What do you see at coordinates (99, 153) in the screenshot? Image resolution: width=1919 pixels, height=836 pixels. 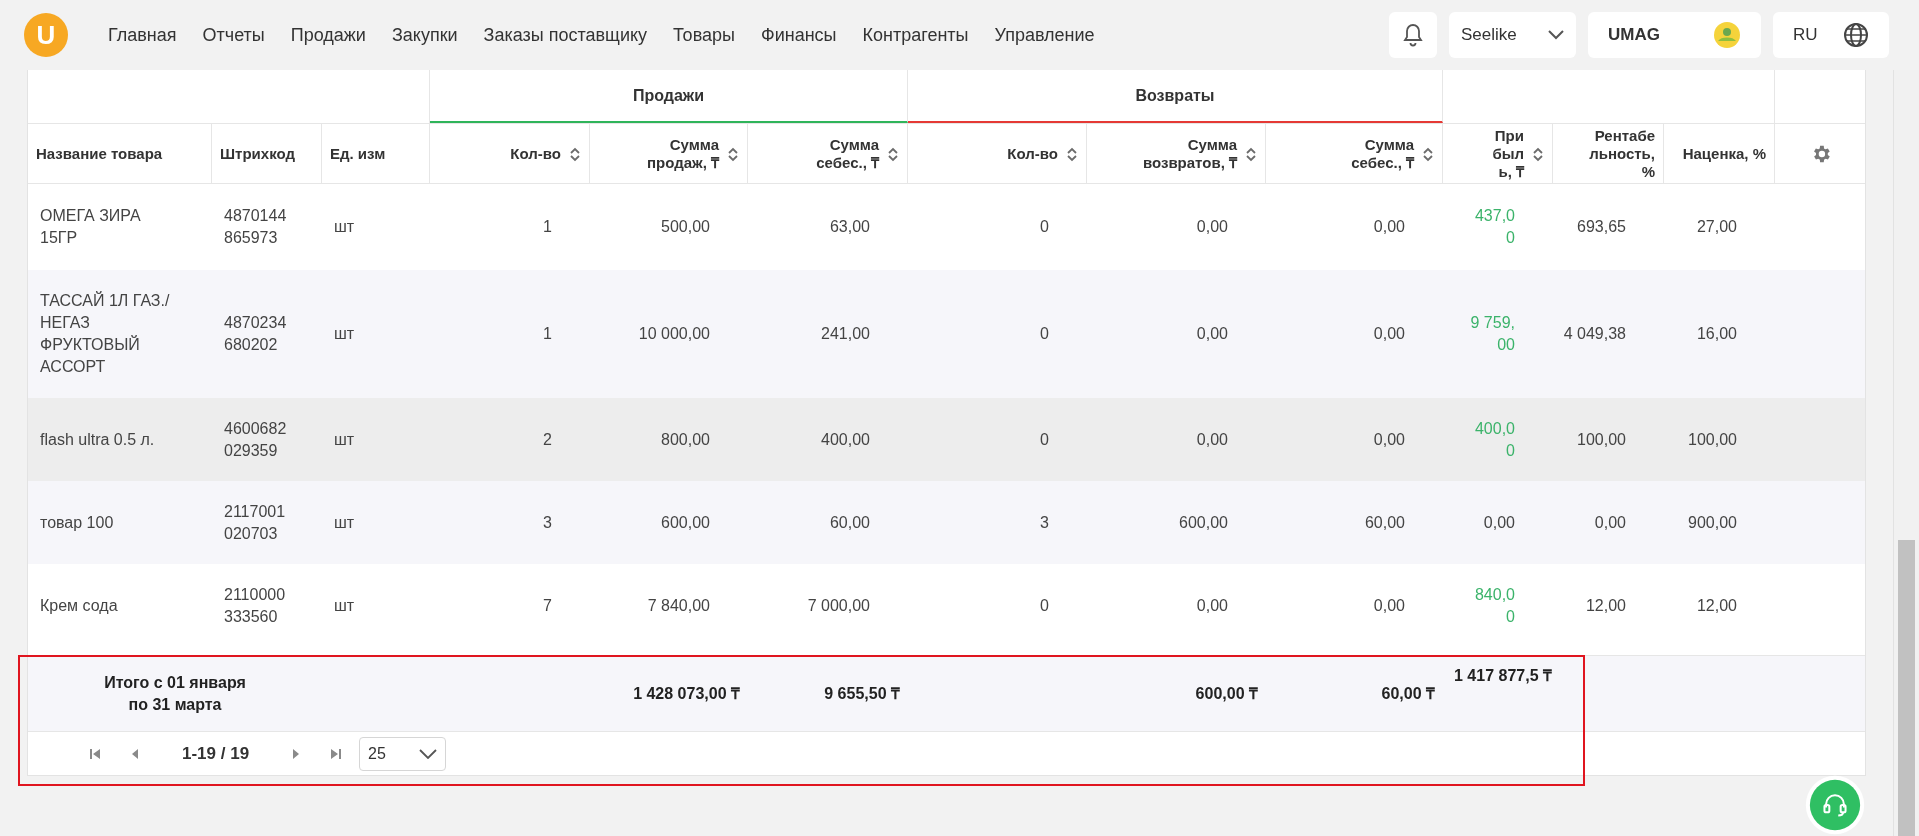 I see `column-header: Название товара` at bounding box center [99, 153].